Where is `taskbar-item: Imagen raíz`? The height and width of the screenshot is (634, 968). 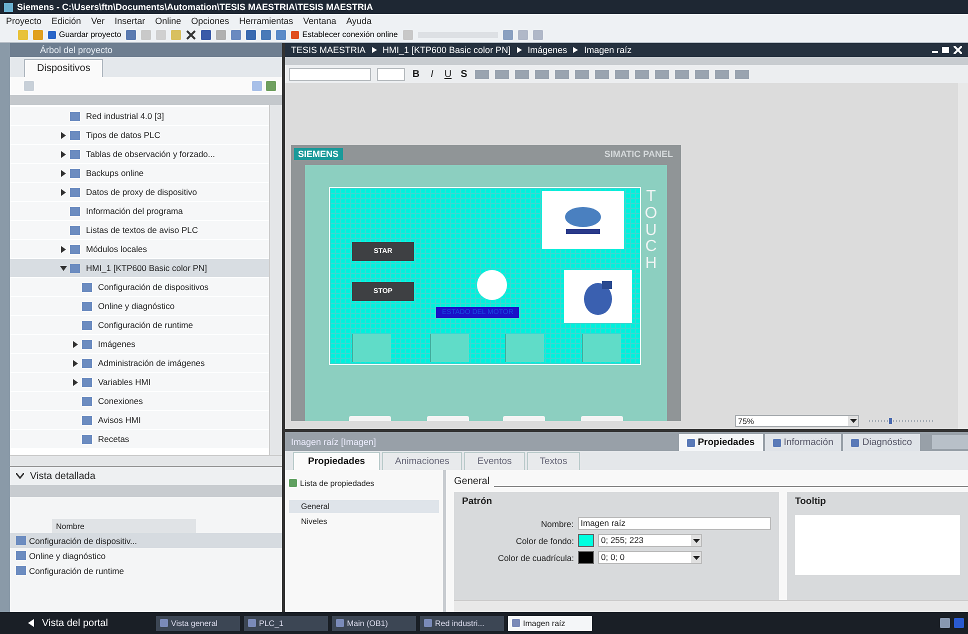
taskbar-item: Imagen raíz is located at coordinates (550, 623).